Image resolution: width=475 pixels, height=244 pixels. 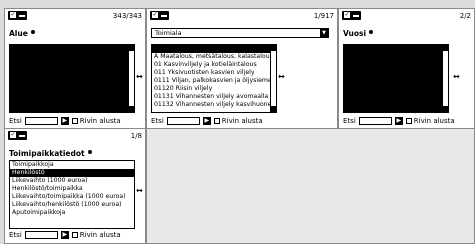 What do you see at coordinates (72, 205) in the screenshot?
I see `list-item: Liikevaihto/henkilöstö (1000 euroa)` at bounding box center [72, 205].